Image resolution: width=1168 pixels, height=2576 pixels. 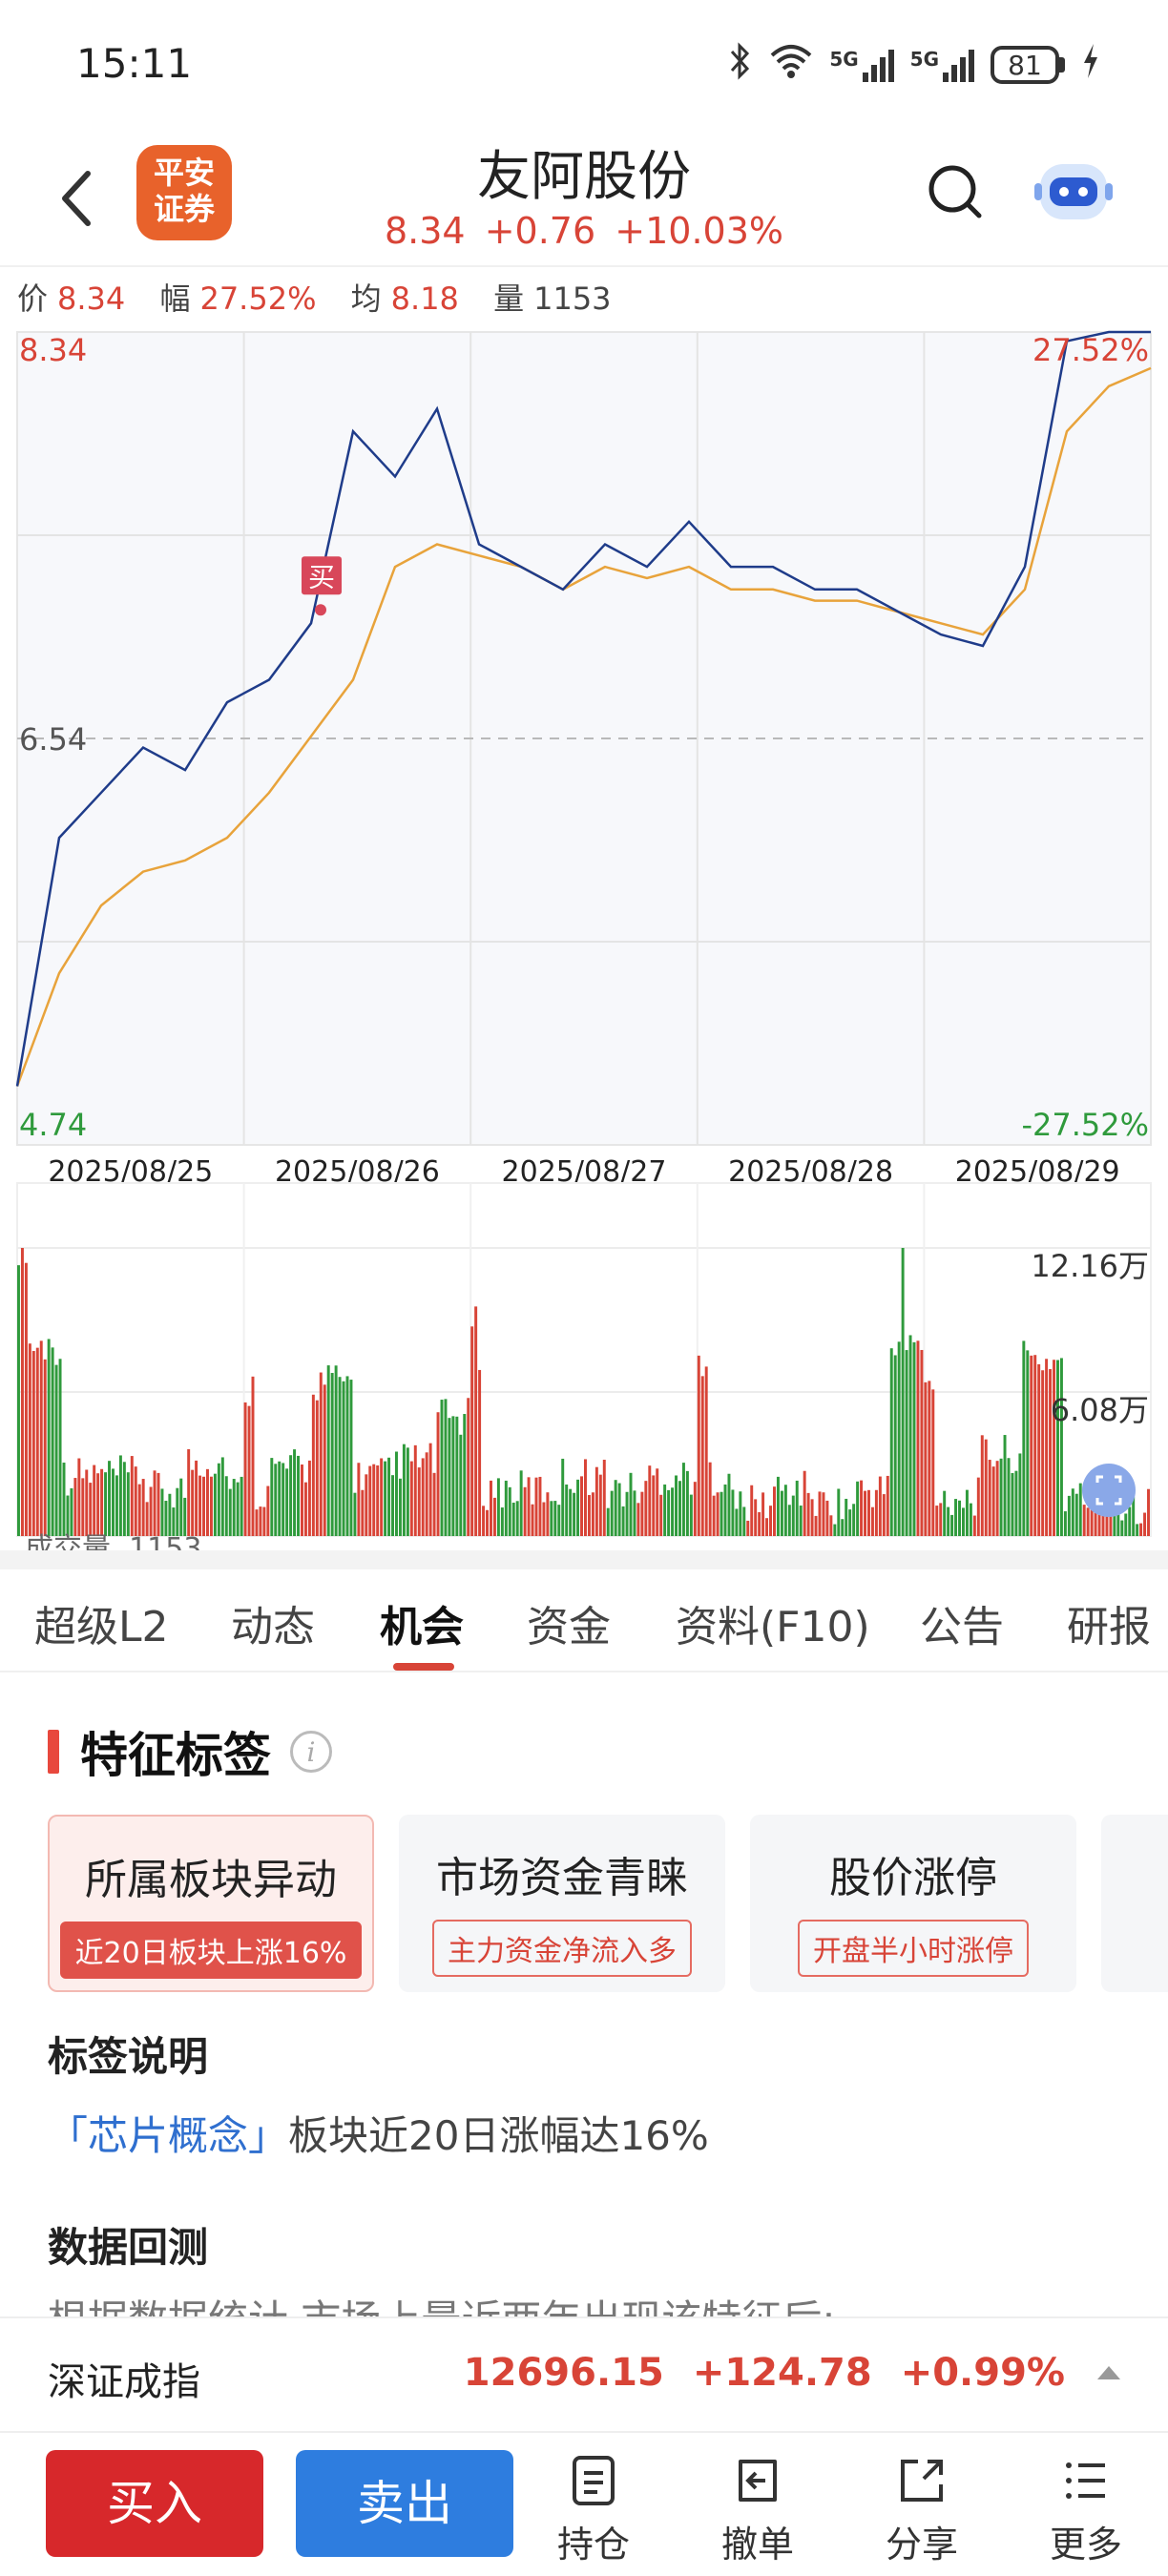 I want to click on feature-card-sector: 所属板块异动 近20日板块上涨16%, so click(x=211, y=1903).